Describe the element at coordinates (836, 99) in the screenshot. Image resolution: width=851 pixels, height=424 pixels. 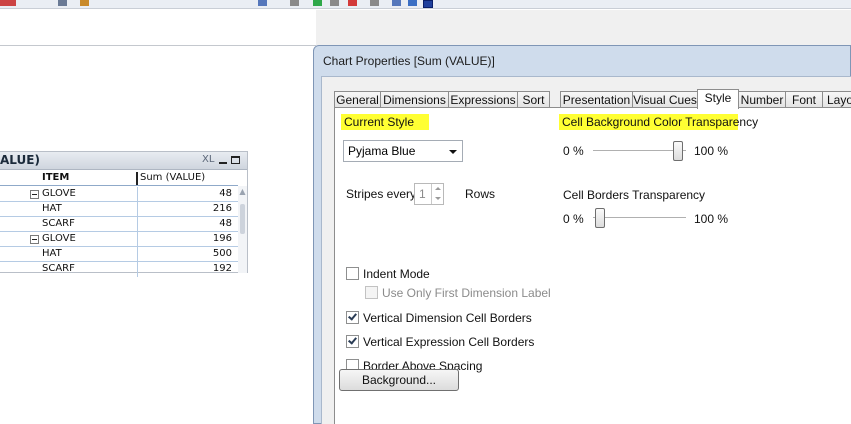
I see `tab-layout: Layo` at that location.